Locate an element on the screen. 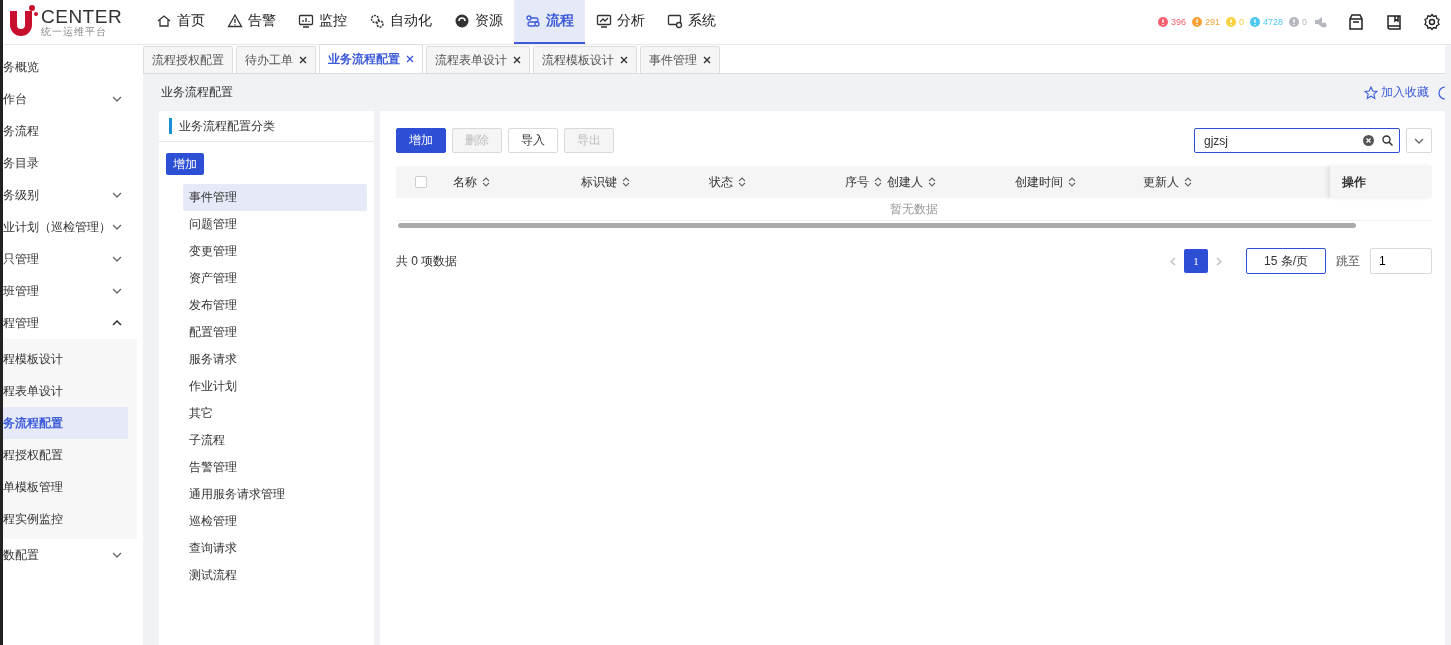 The image size is (1451, 645). empty-text: 暂无数据 is located at coordinates (914, 209).